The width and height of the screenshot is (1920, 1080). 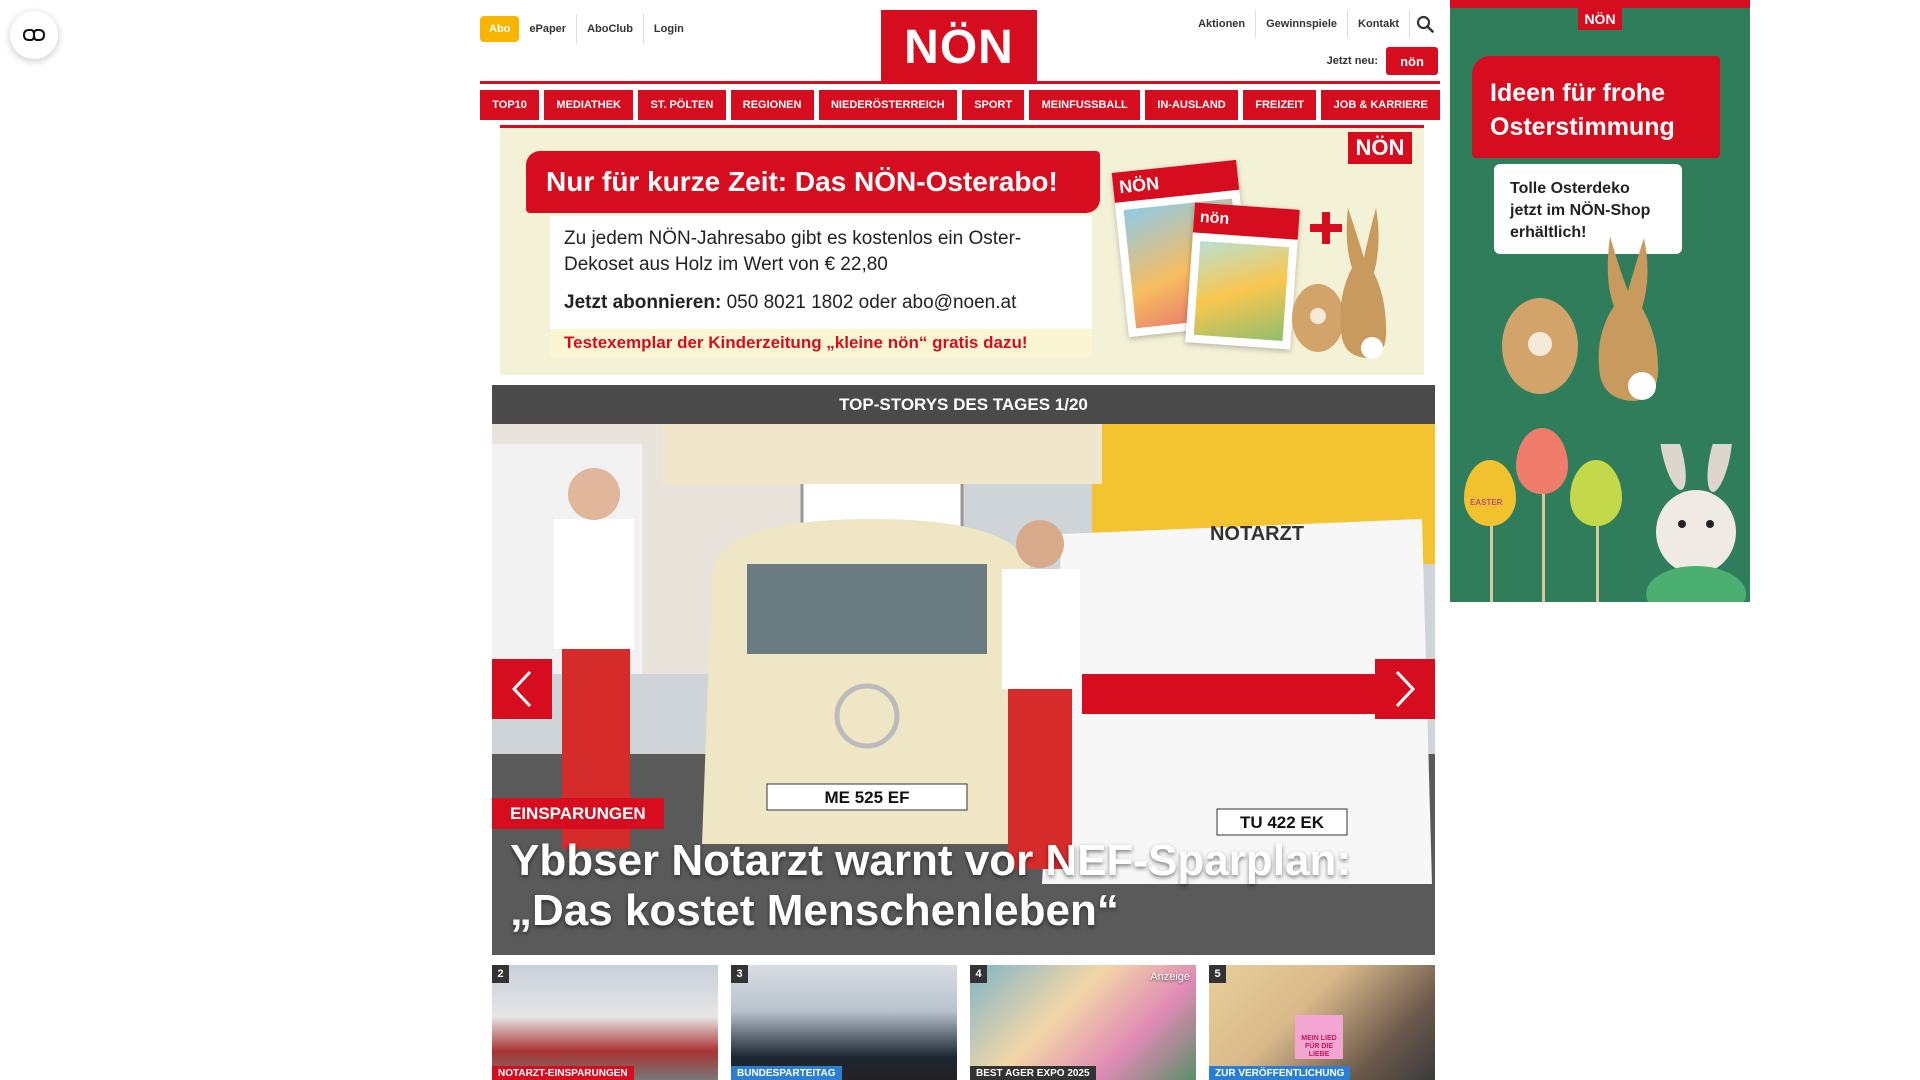 I want to click on story-kicker: EINSPARUNGEN, so click(x=578, y=813).